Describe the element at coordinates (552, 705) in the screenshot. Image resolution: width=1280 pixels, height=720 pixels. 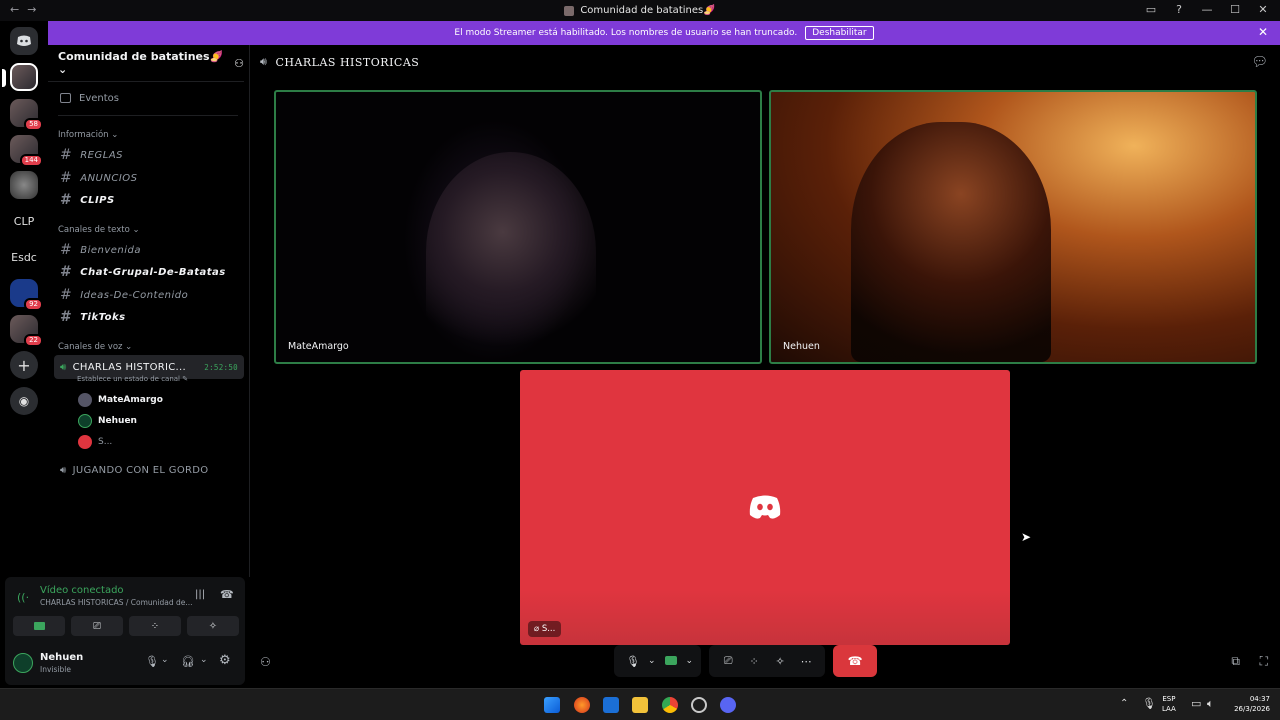
I see `start-icon` at that location.